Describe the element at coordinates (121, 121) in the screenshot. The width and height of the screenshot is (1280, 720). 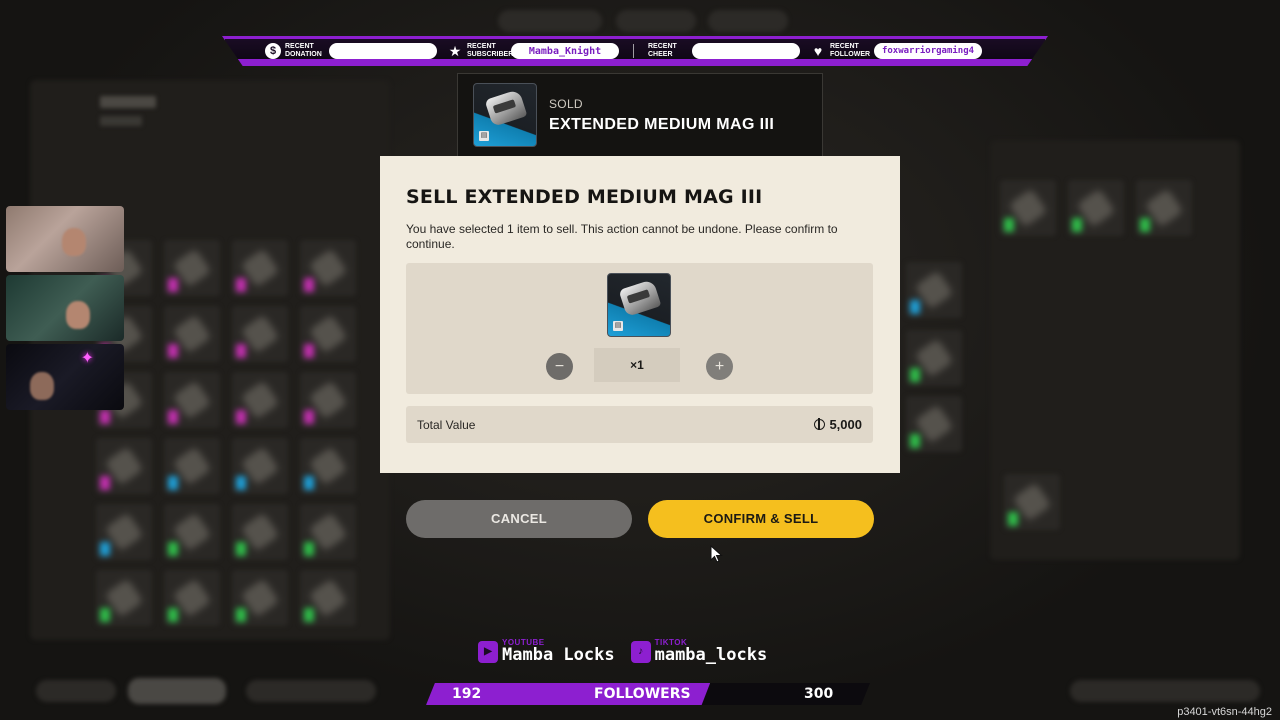
I see `stash-subtitle-bg` at that location.